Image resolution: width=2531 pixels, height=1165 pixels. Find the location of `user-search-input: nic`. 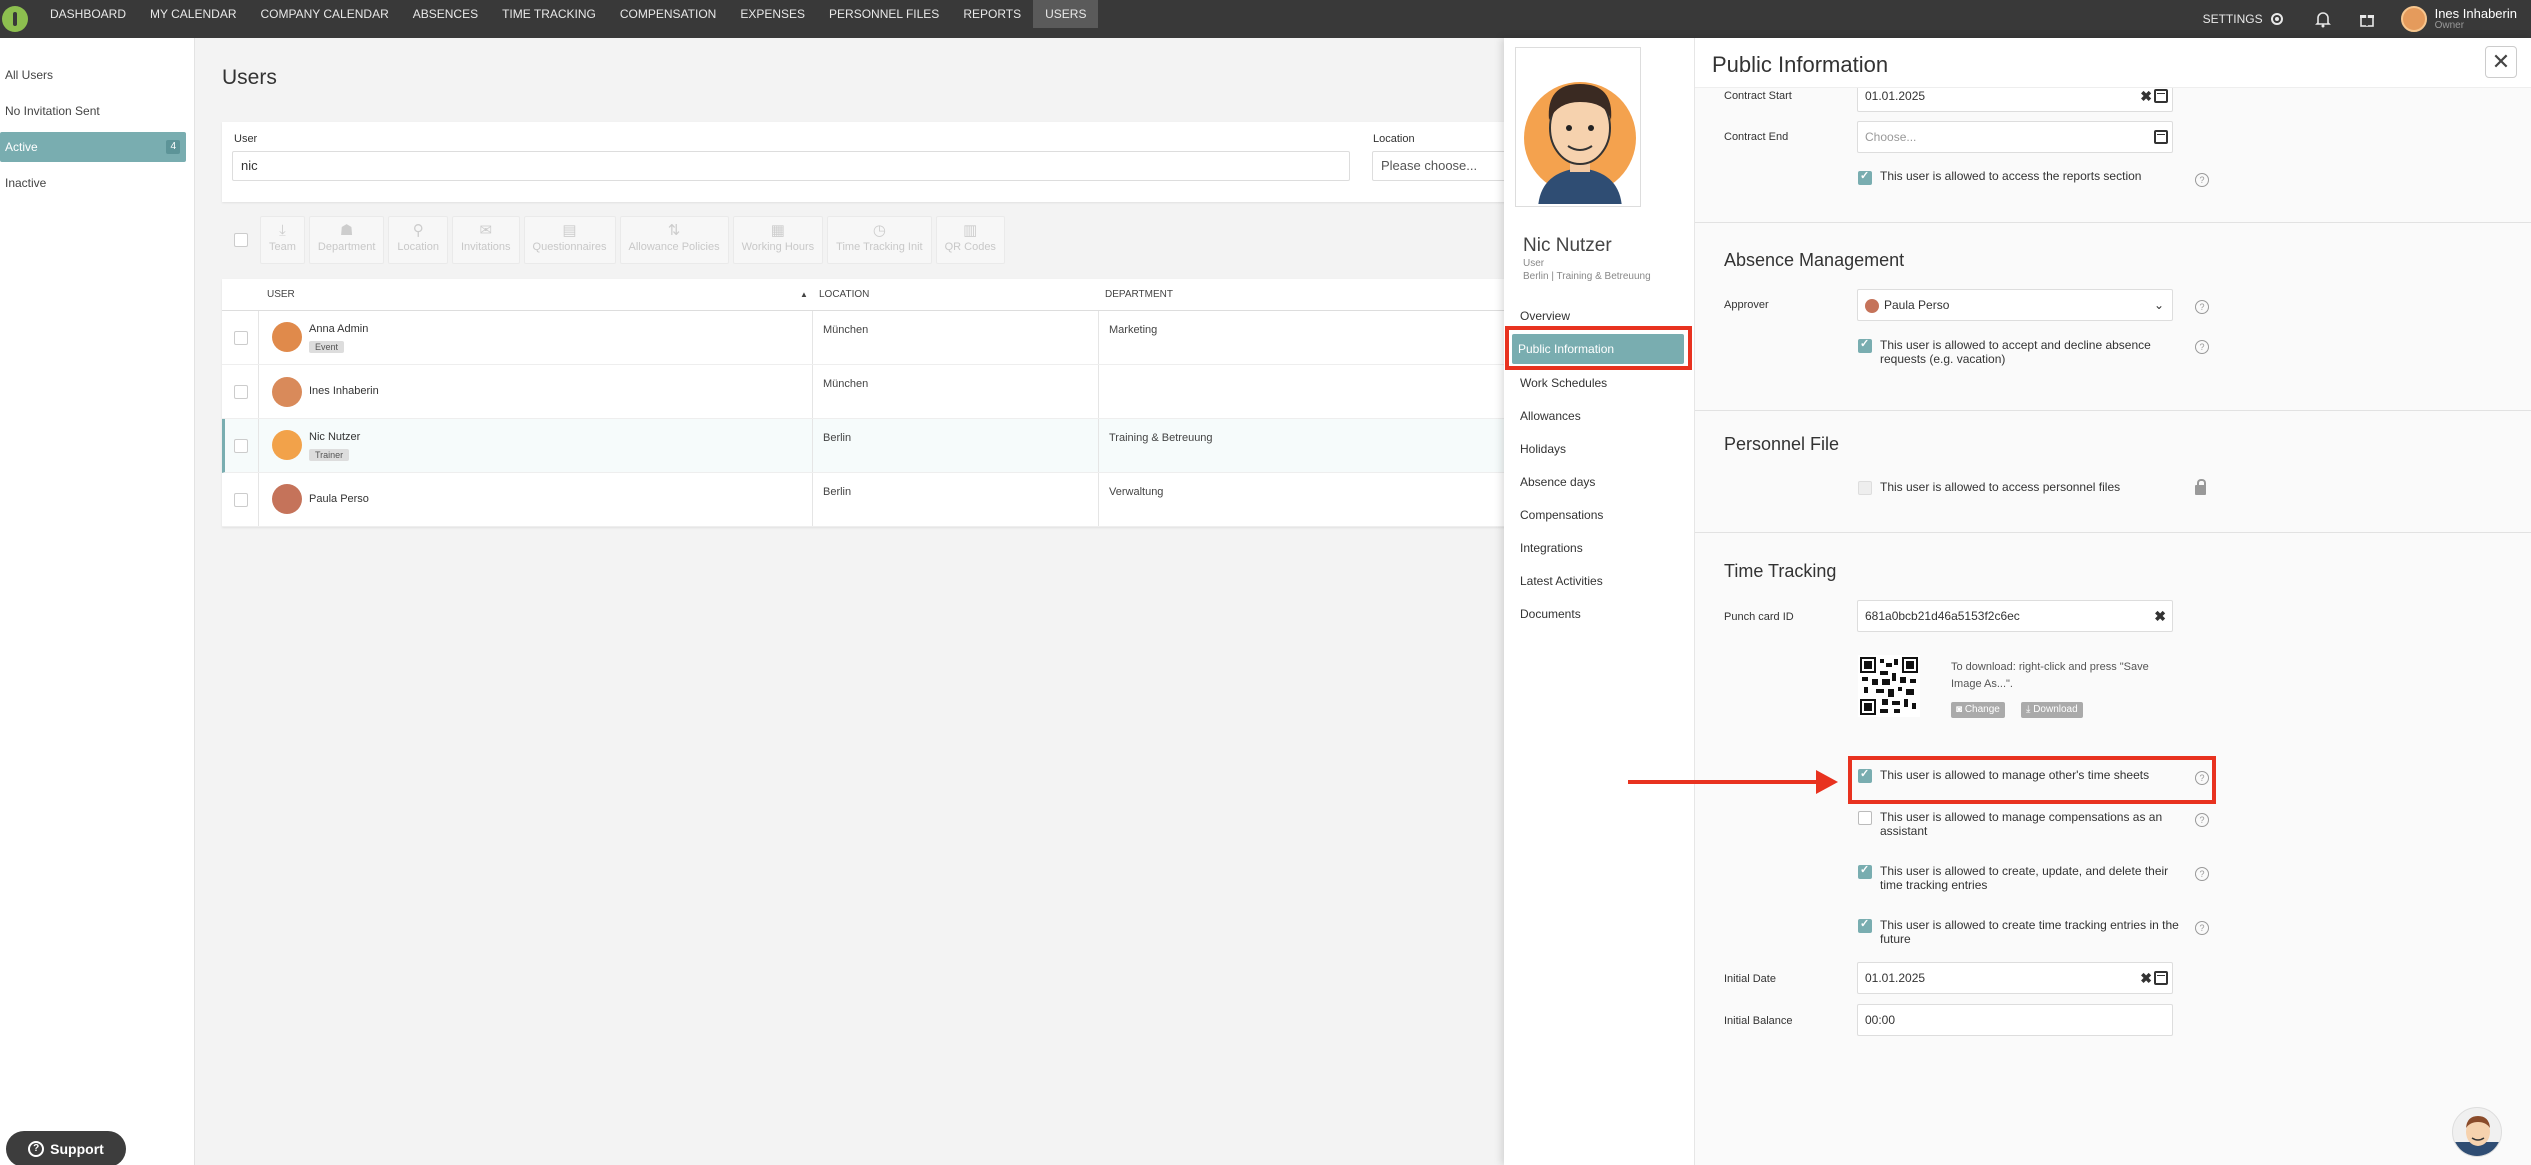

user-search-input: nic is located at coordinates (791, 166).